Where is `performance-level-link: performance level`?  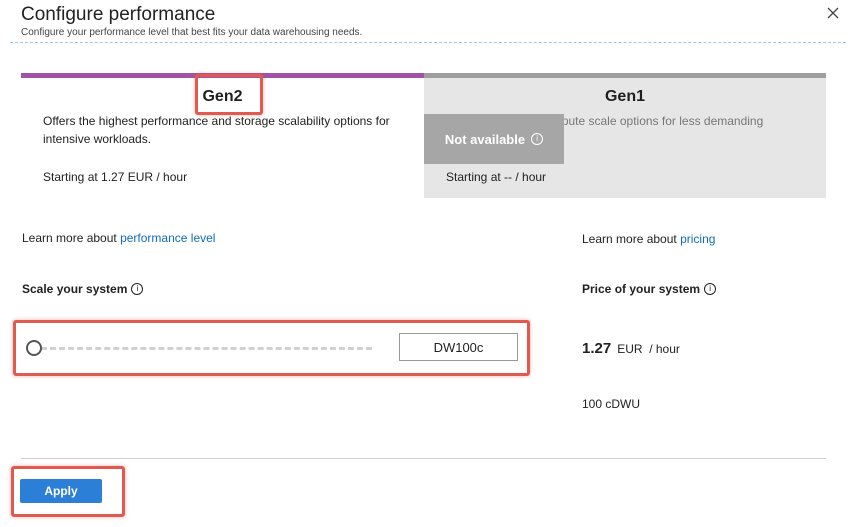
performance-level-link: performance level is located at coordinates (167, 238).